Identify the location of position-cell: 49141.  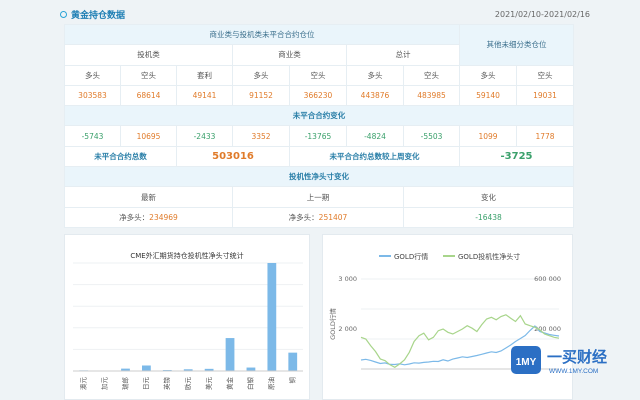
(204, 95).